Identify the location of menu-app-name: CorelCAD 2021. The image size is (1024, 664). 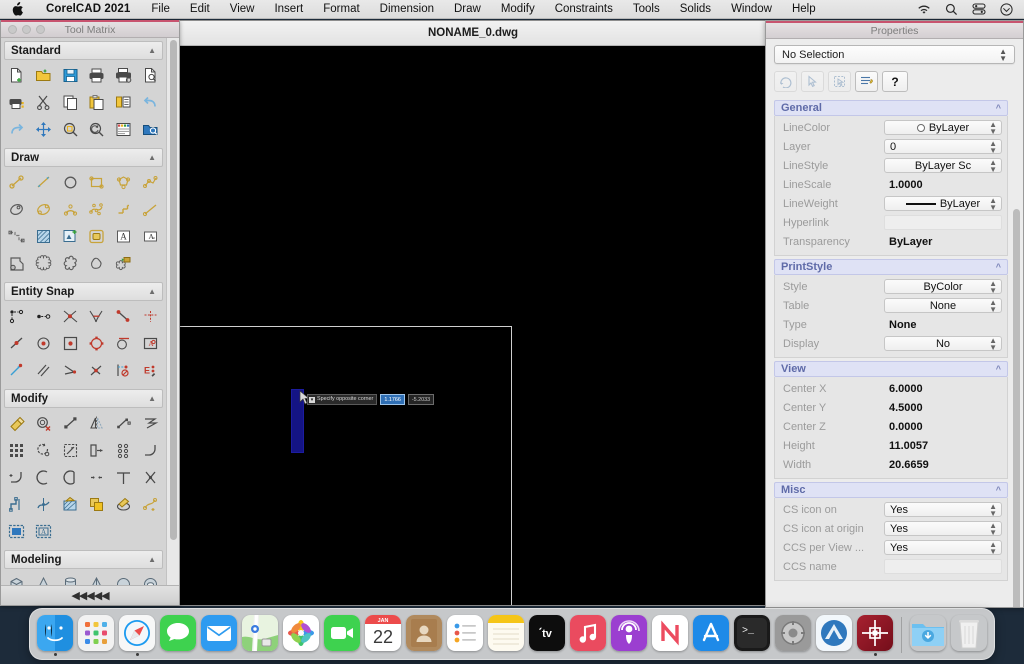
(88, 9).